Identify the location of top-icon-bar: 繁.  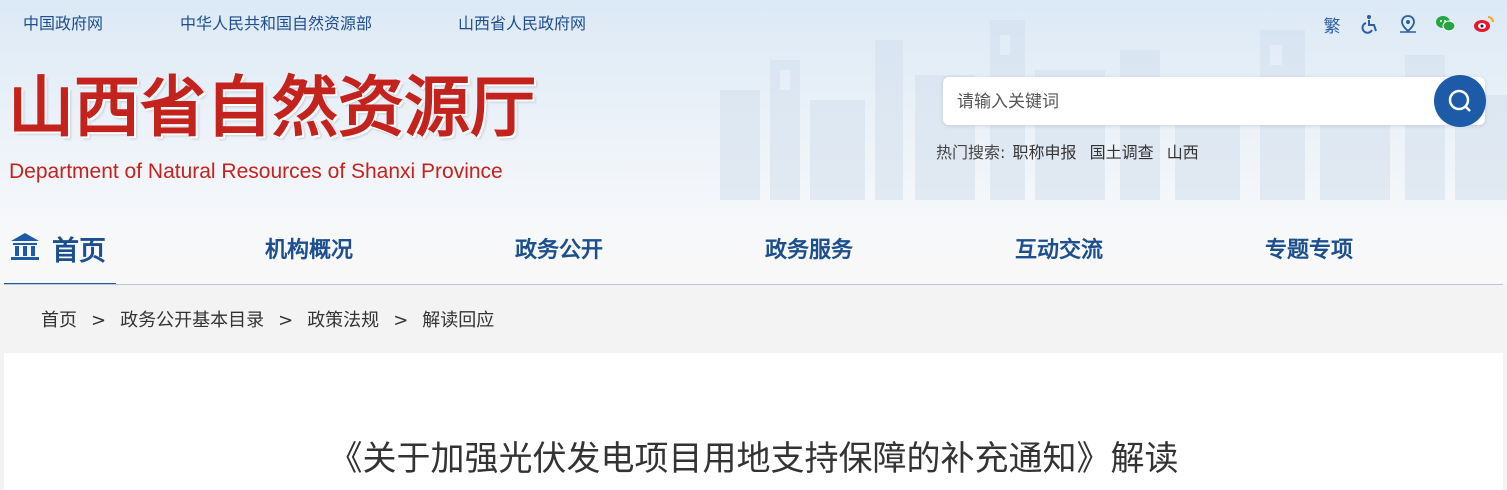
(1408, 24).